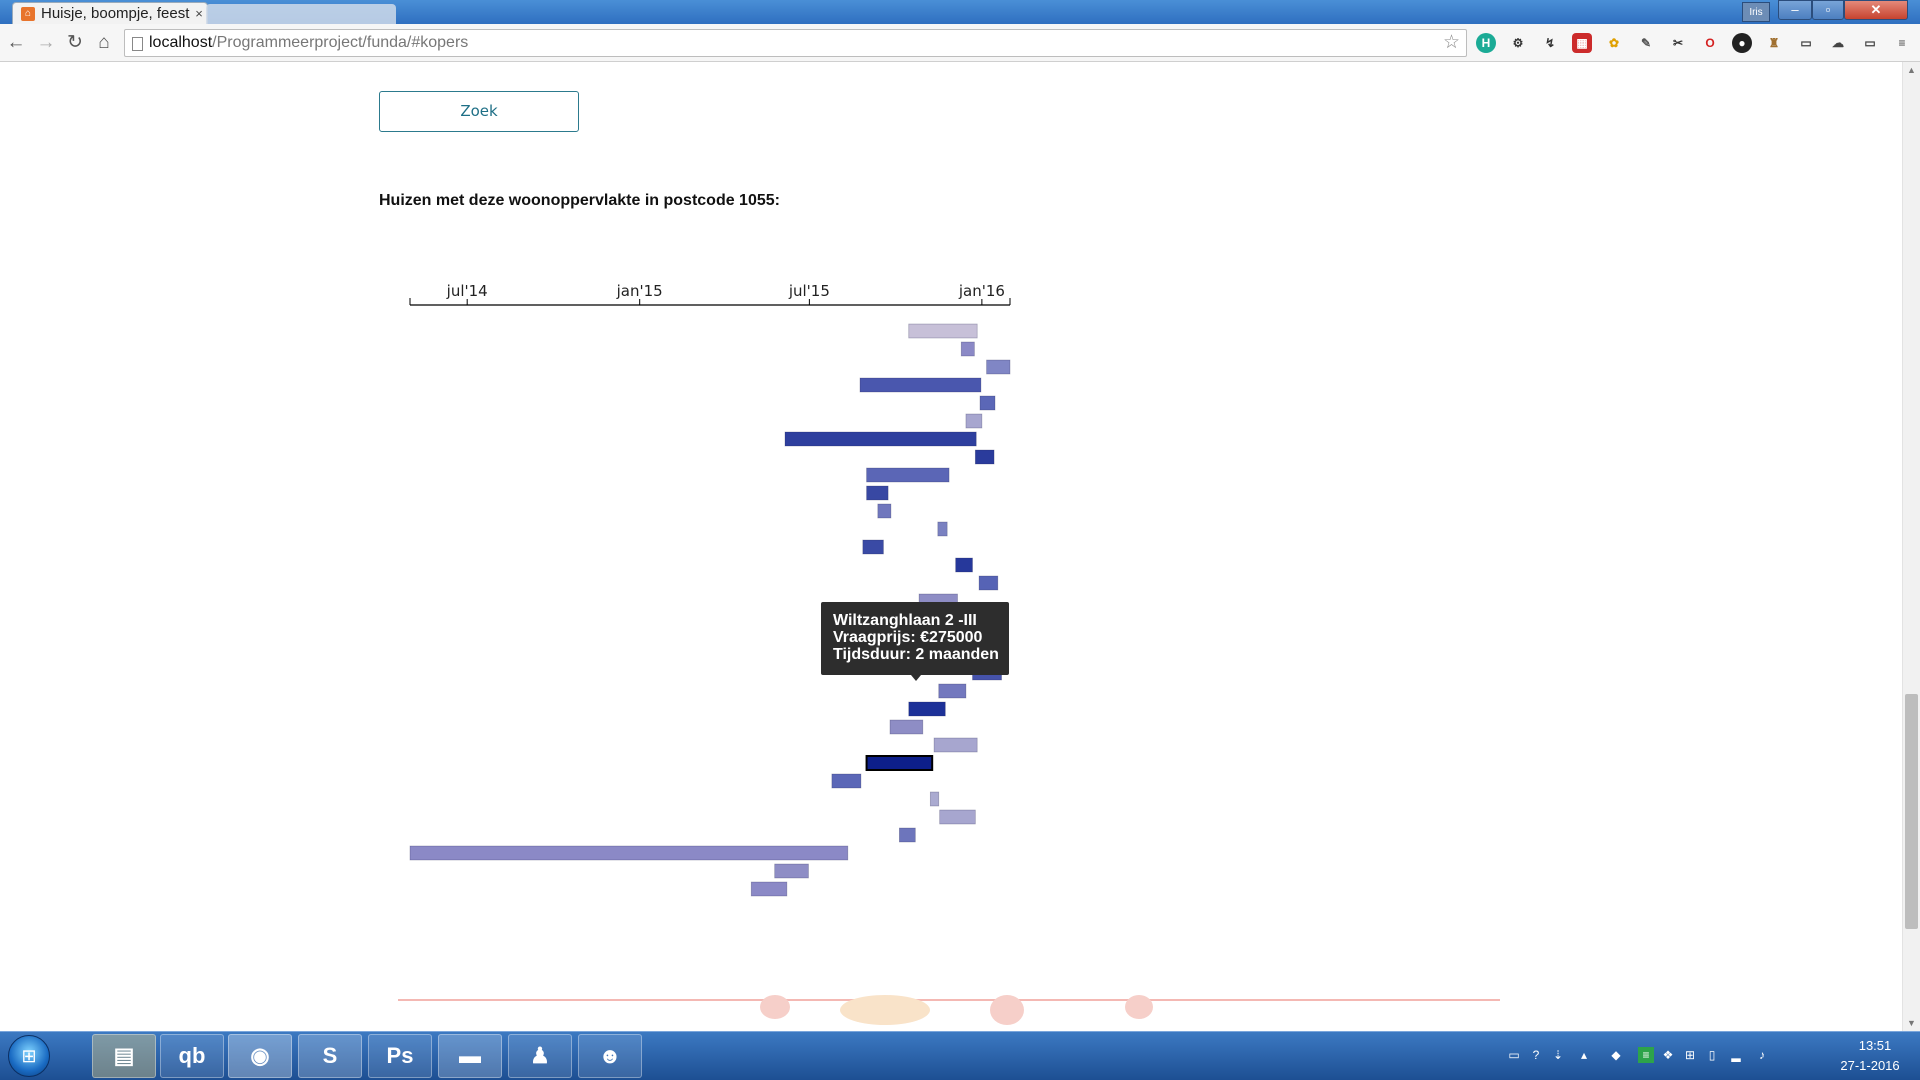  Describe the element at coordinates (960, 12) in the screenshot. I see `window-title-bar: ⌂ Huisje, boompje, feest × Iris – ▫ ✕` at that location.